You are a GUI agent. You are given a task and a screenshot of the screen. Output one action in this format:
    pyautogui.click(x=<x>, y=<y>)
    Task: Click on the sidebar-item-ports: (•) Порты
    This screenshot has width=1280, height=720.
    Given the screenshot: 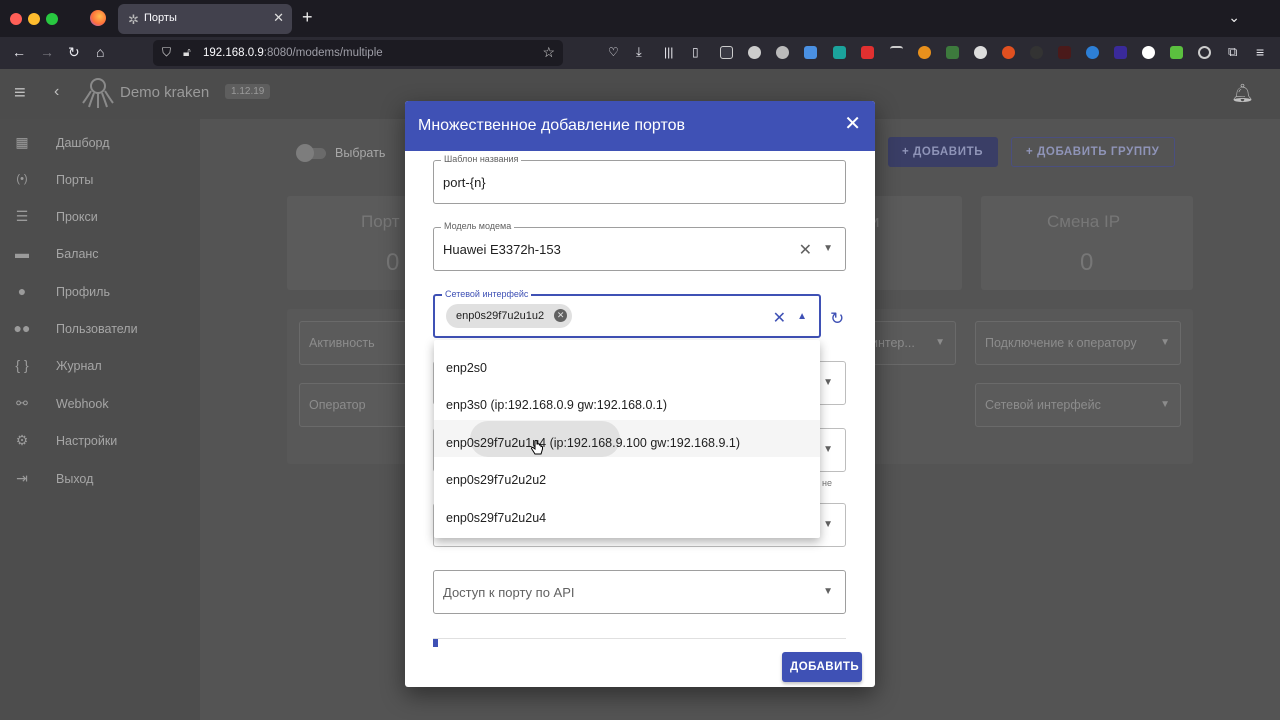 What is the action you would take?
    pyautogui.click(x=100, y=180)
    